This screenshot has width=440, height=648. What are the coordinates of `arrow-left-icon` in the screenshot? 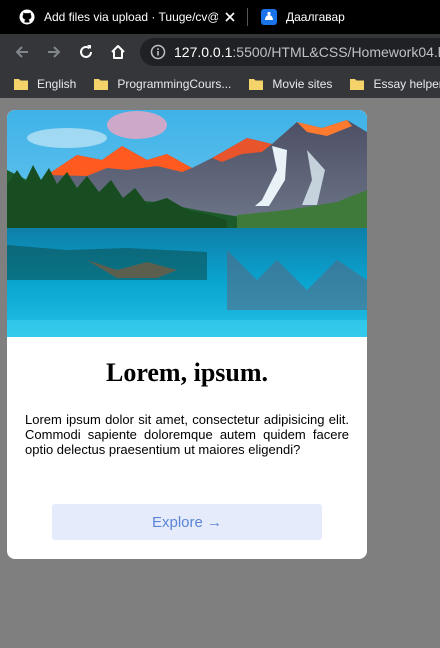 It's located at (21, 52).